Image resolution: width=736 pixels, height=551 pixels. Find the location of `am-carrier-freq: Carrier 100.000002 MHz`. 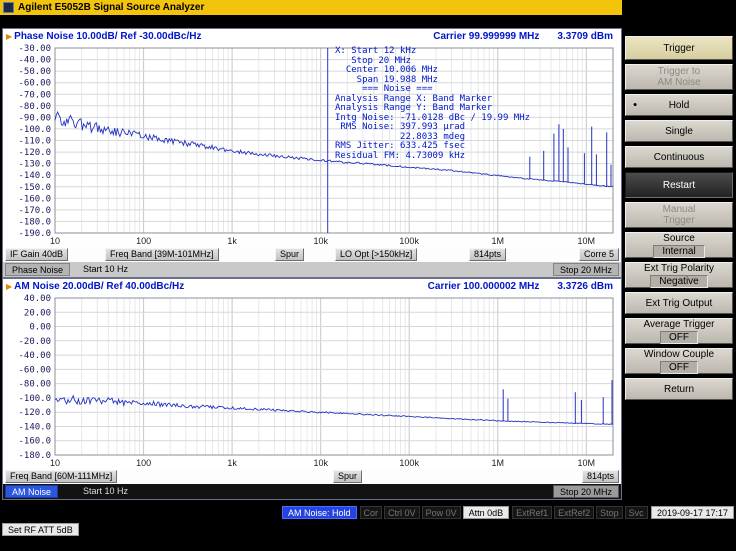

am-carrier-freq: Carrier 100.000002 MHz is located at coordinates (483, 286).